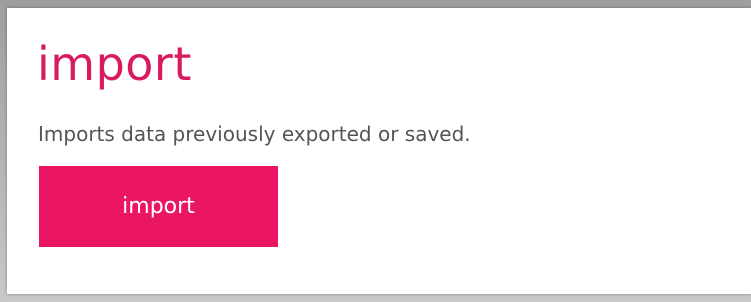 Image resolution: width=751 pixels, height=302 pixels. What do you see at coordinates (158, 206) in the screenshot?
I see `import-button: import` at bounding box center [158, 206].